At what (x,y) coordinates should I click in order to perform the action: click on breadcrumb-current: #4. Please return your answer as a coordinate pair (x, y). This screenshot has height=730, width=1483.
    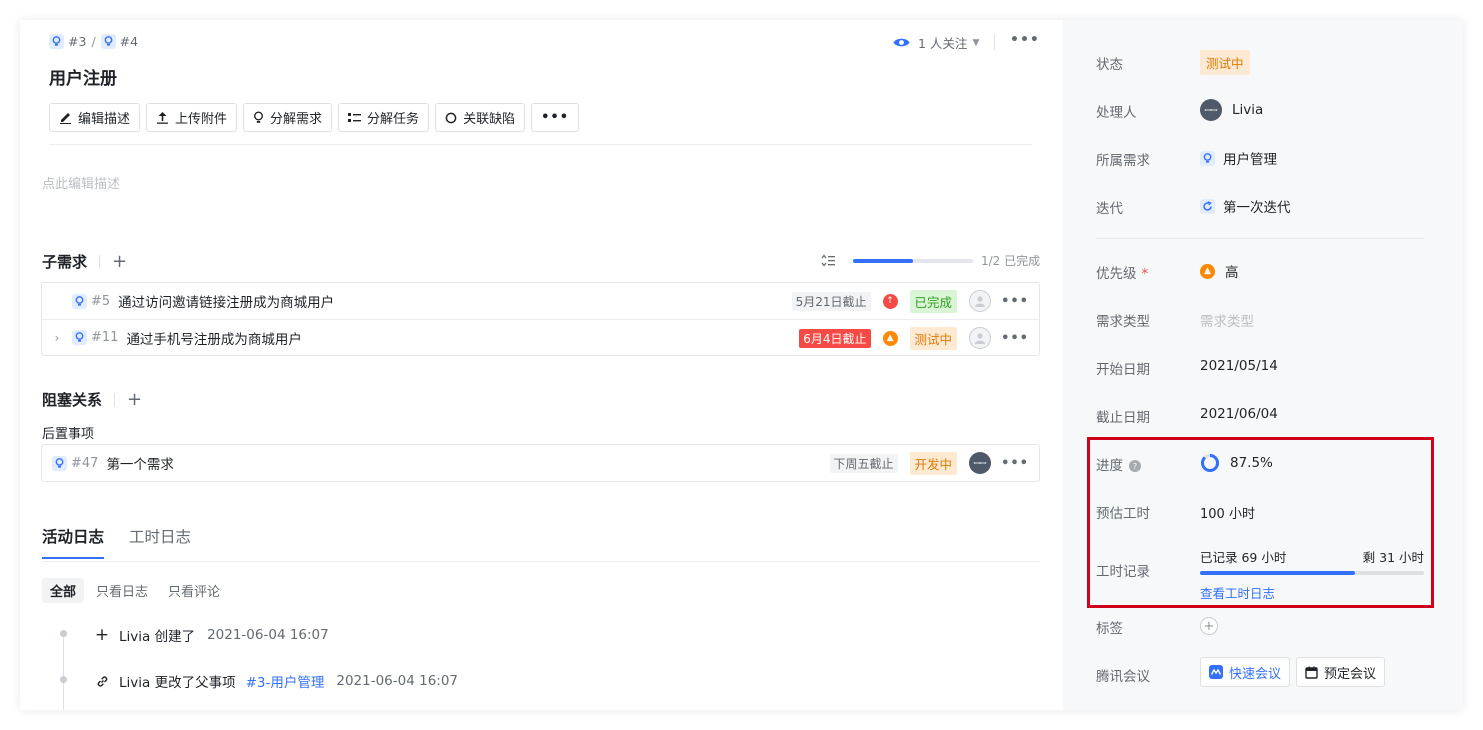
    Looking at the image, I should click on (129, 41).